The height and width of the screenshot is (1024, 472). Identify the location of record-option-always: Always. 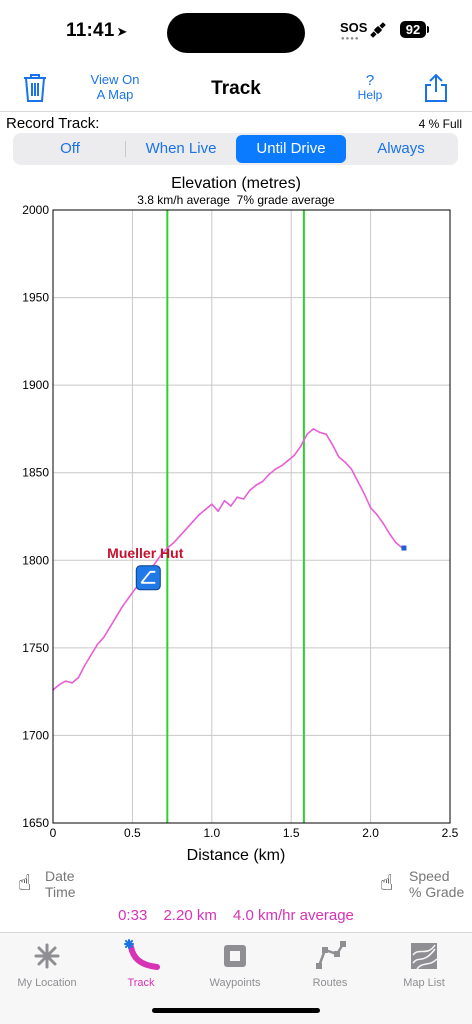
(401, 149).